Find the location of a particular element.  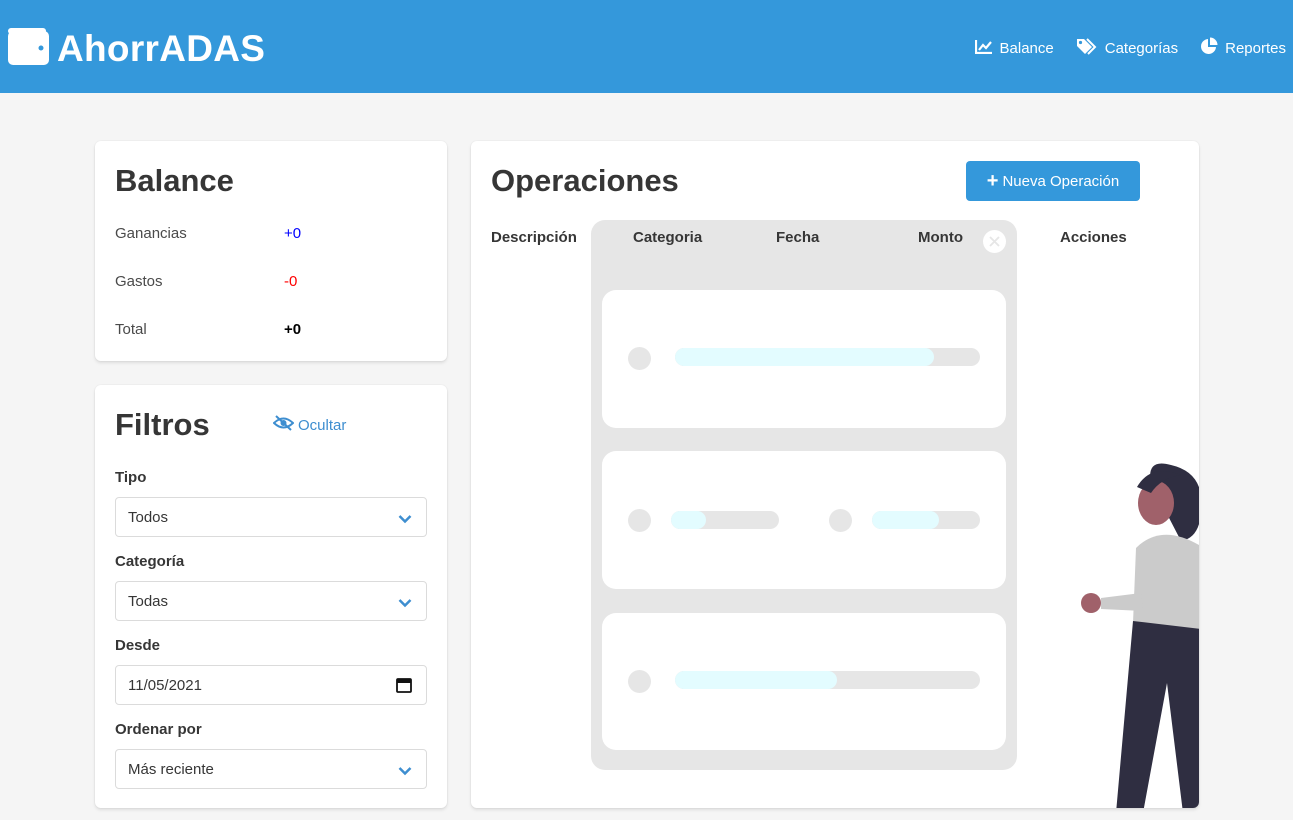

ganancias-value: +0 is located at coordinates (293, 233).